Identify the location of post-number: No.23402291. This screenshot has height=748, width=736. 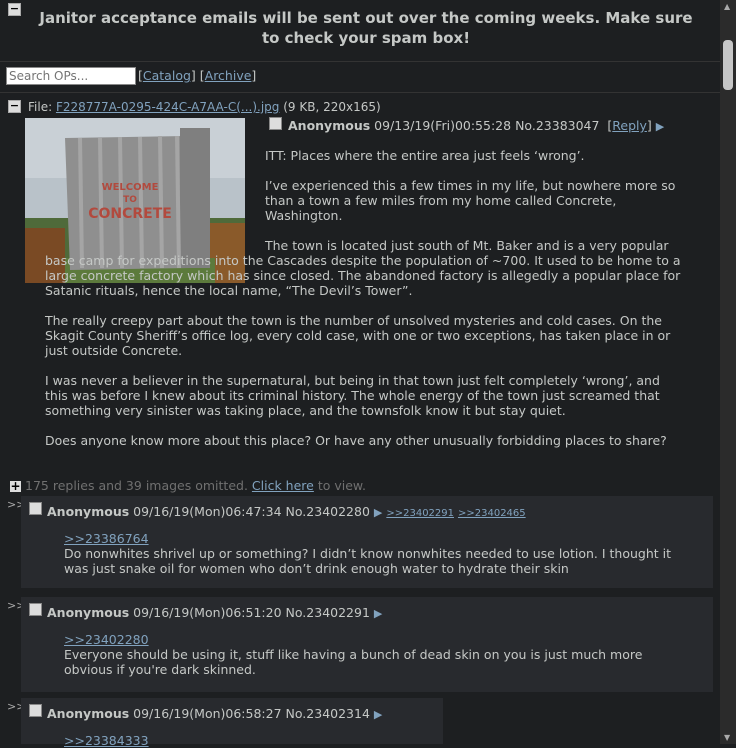
(328, 612).